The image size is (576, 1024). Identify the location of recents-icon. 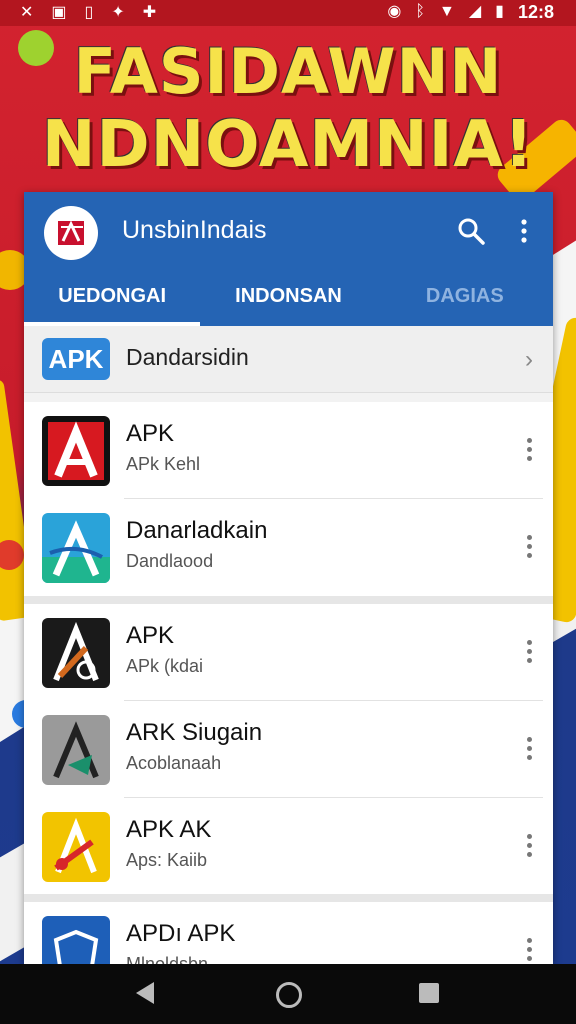
(429, 993).